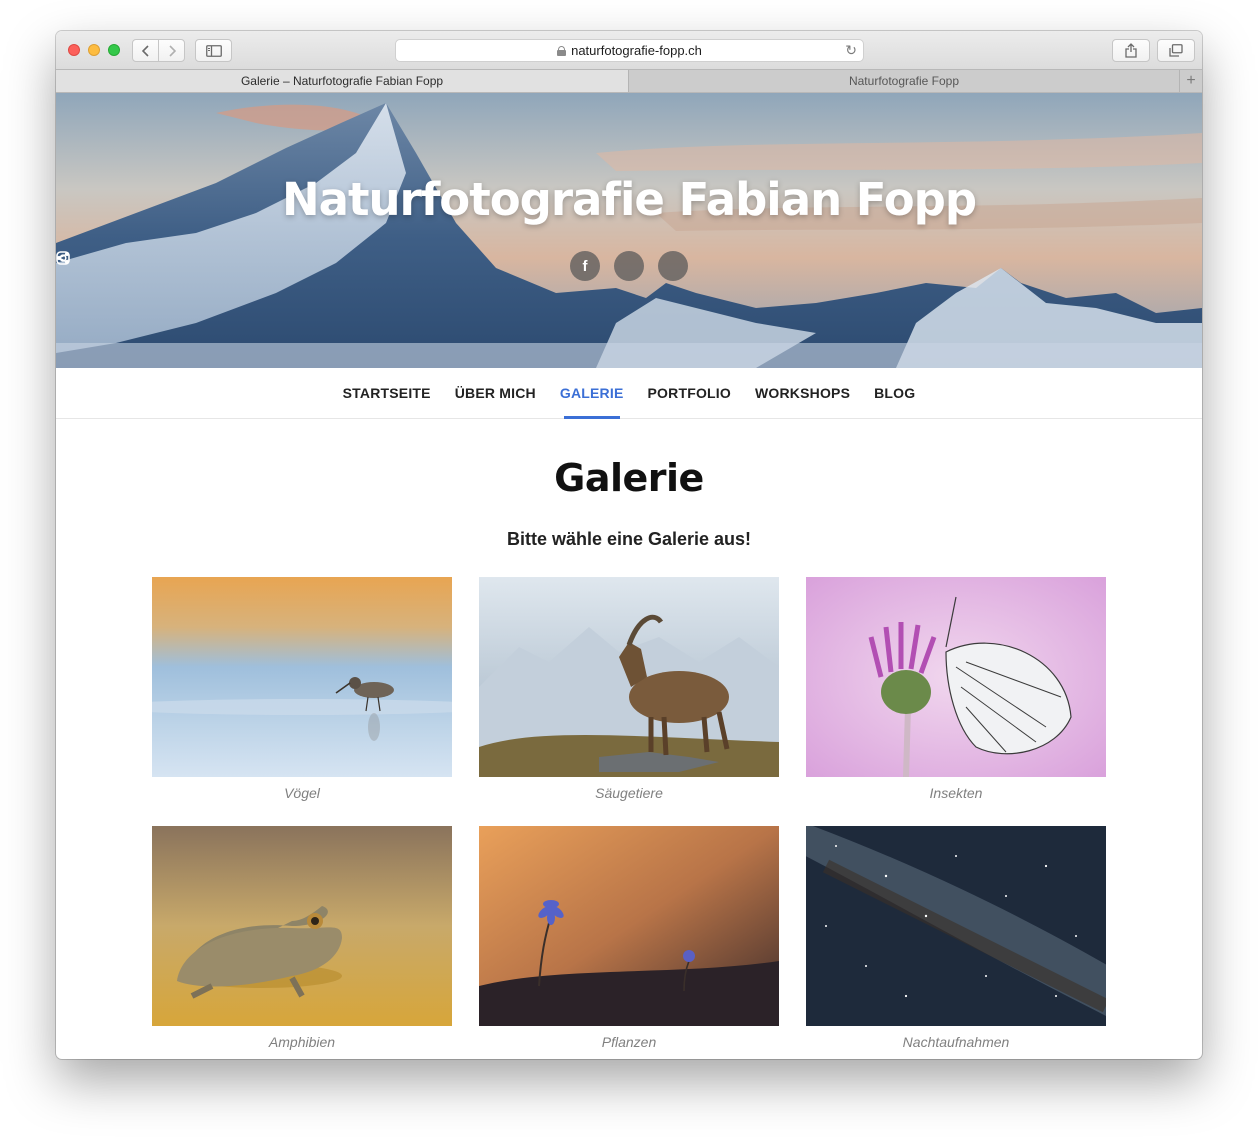 The image size is (1258, 1139). I want to click on gallery-caption: Pflanzen, so click(629, 1042).